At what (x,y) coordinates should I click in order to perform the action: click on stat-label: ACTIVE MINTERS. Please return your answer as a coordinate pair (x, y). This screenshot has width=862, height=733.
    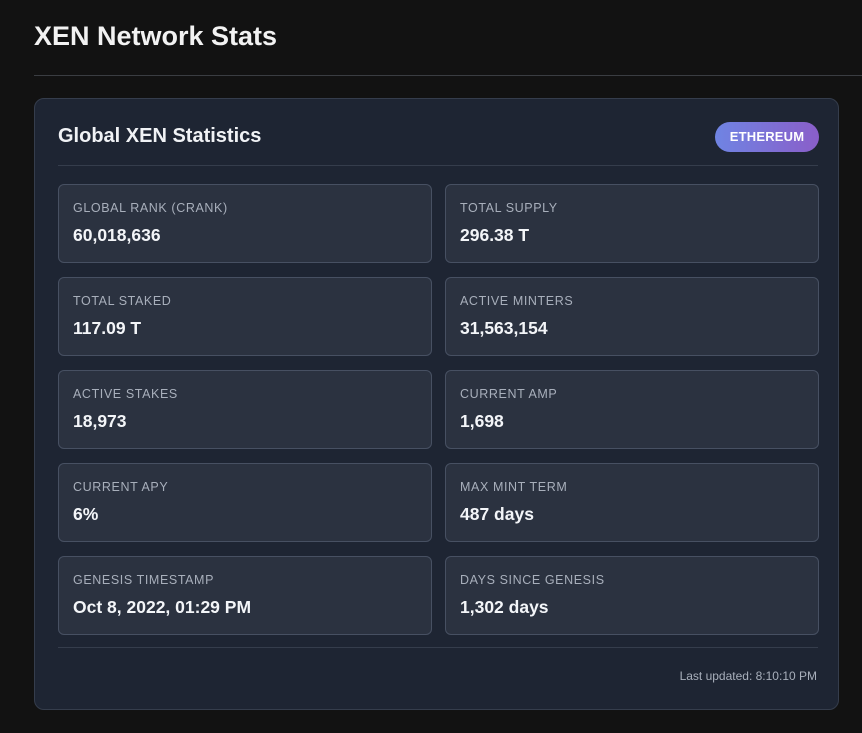
    Looking at the image, I should click on (517, 301).